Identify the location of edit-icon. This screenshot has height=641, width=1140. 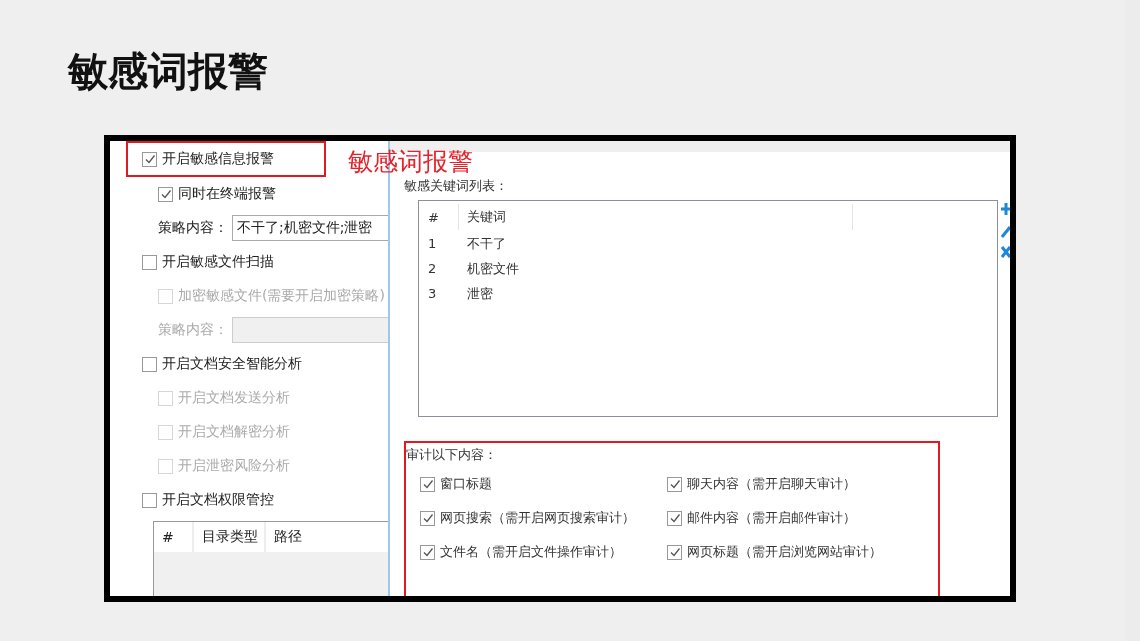
(1005, 231).